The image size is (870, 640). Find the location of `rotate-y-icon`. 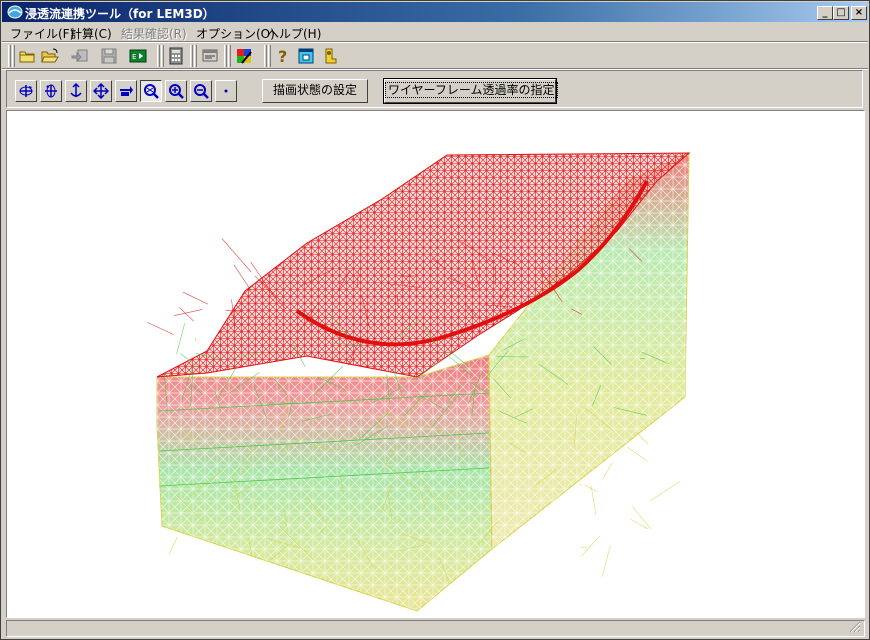

rotate-y-icon is located at coordinates (51, 91).